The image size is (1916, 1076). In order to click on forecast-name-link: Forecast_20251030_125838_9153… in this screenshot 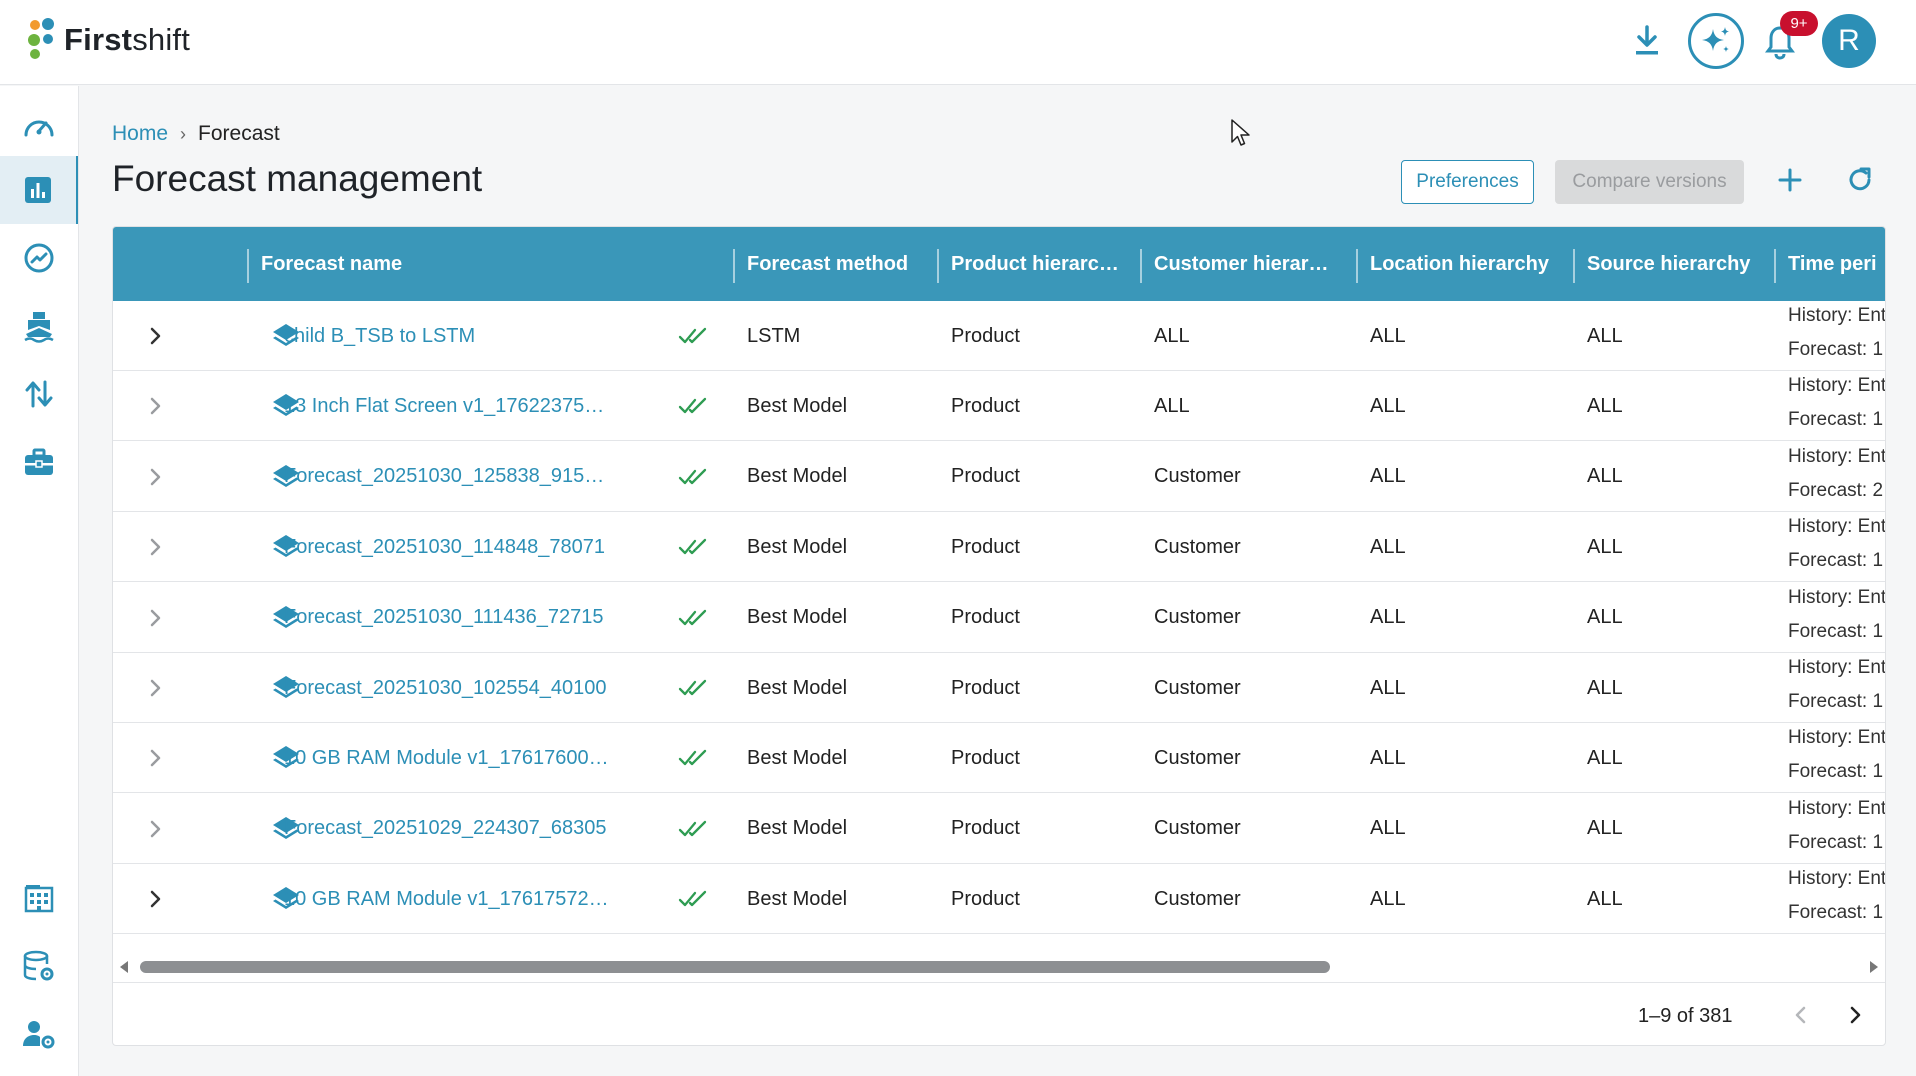, I will do `click(449, 476)`.